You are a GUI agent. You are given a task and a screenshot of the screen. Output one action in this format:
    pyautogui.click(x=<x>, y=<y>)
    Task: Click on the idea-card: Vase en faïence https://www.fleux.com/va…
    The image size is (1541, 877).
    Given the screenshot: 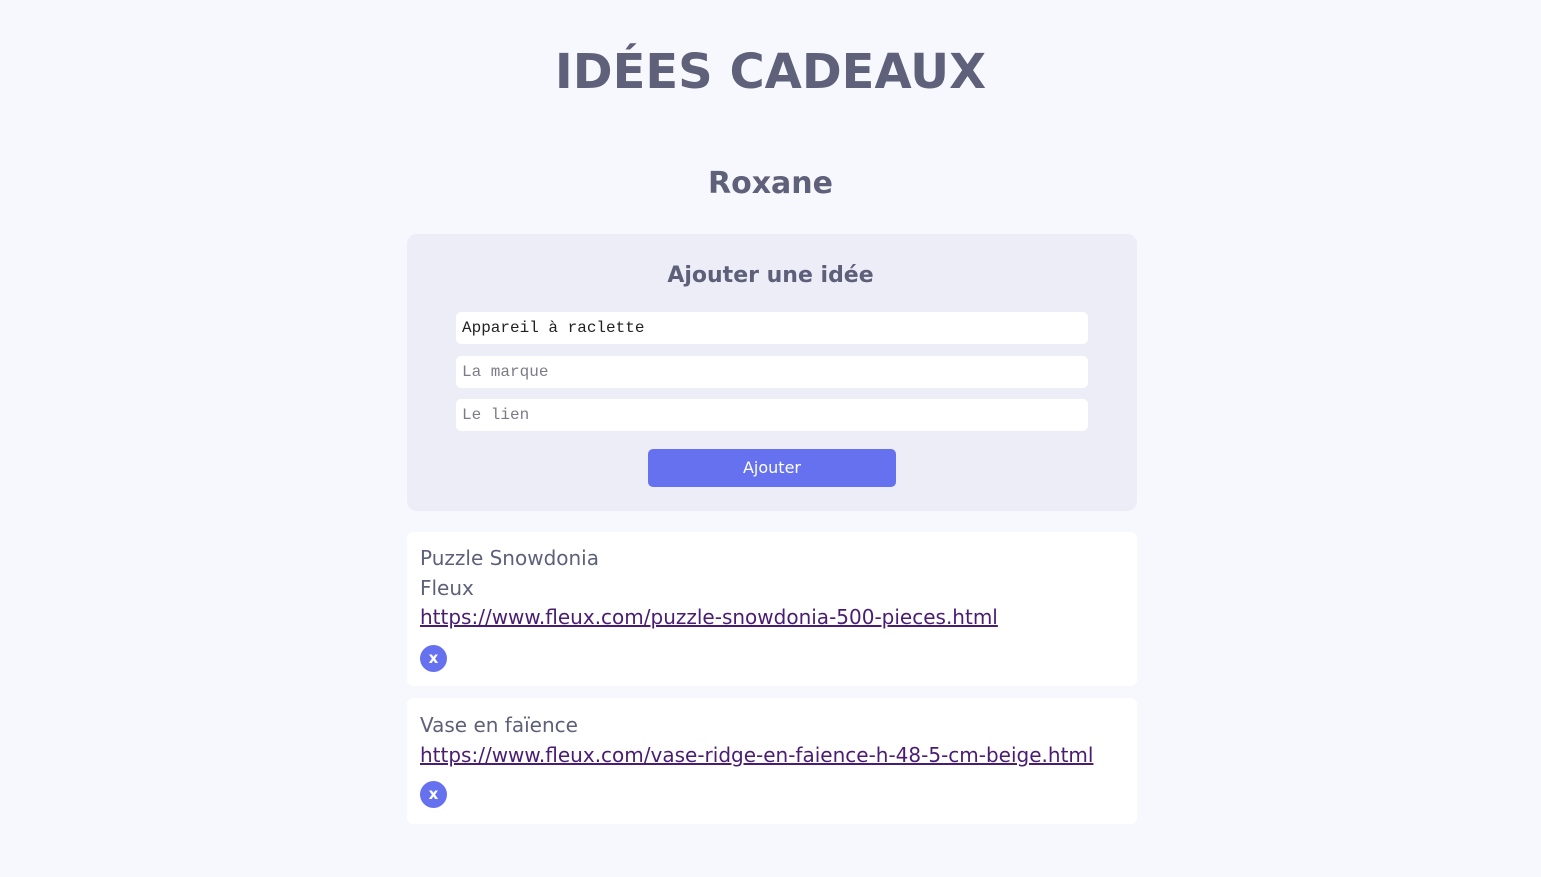 What is the action you would take?
    pyautogui.click(x=772, y=761)
    